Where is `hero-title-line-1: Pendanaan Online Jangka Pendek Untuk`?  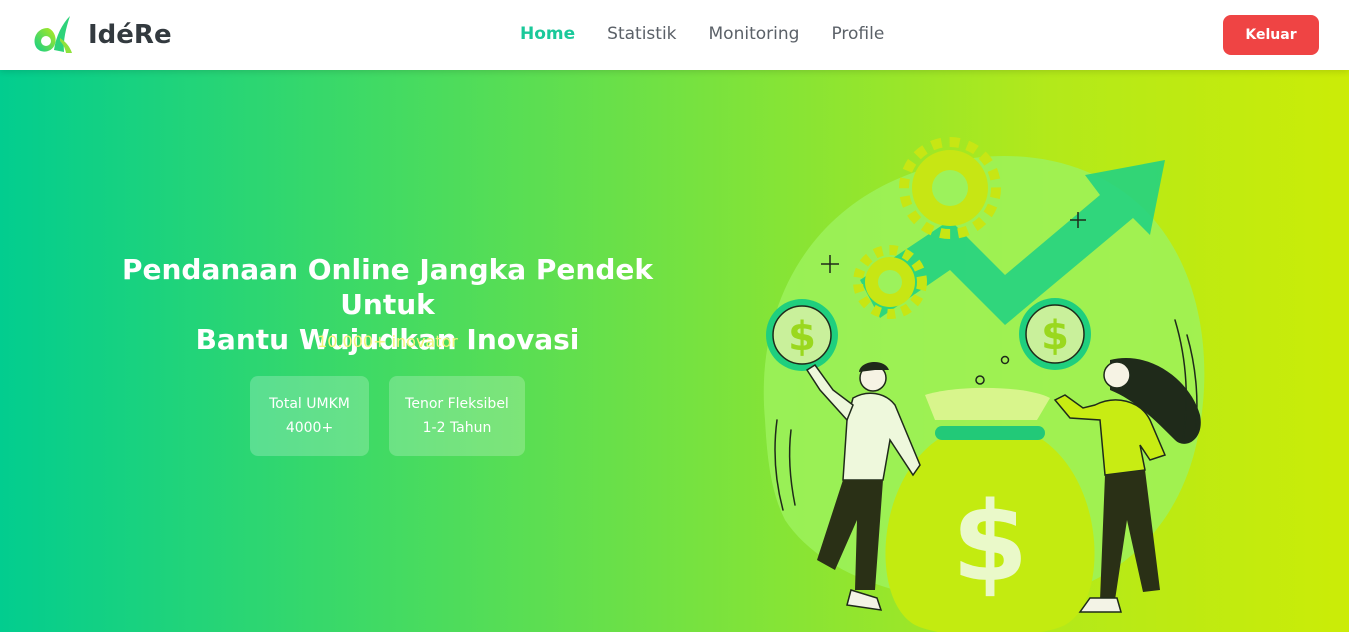
hero-title-line-1: Pendanaan Online Jangka Pendek Untuk is located at coordinates (387, 287).